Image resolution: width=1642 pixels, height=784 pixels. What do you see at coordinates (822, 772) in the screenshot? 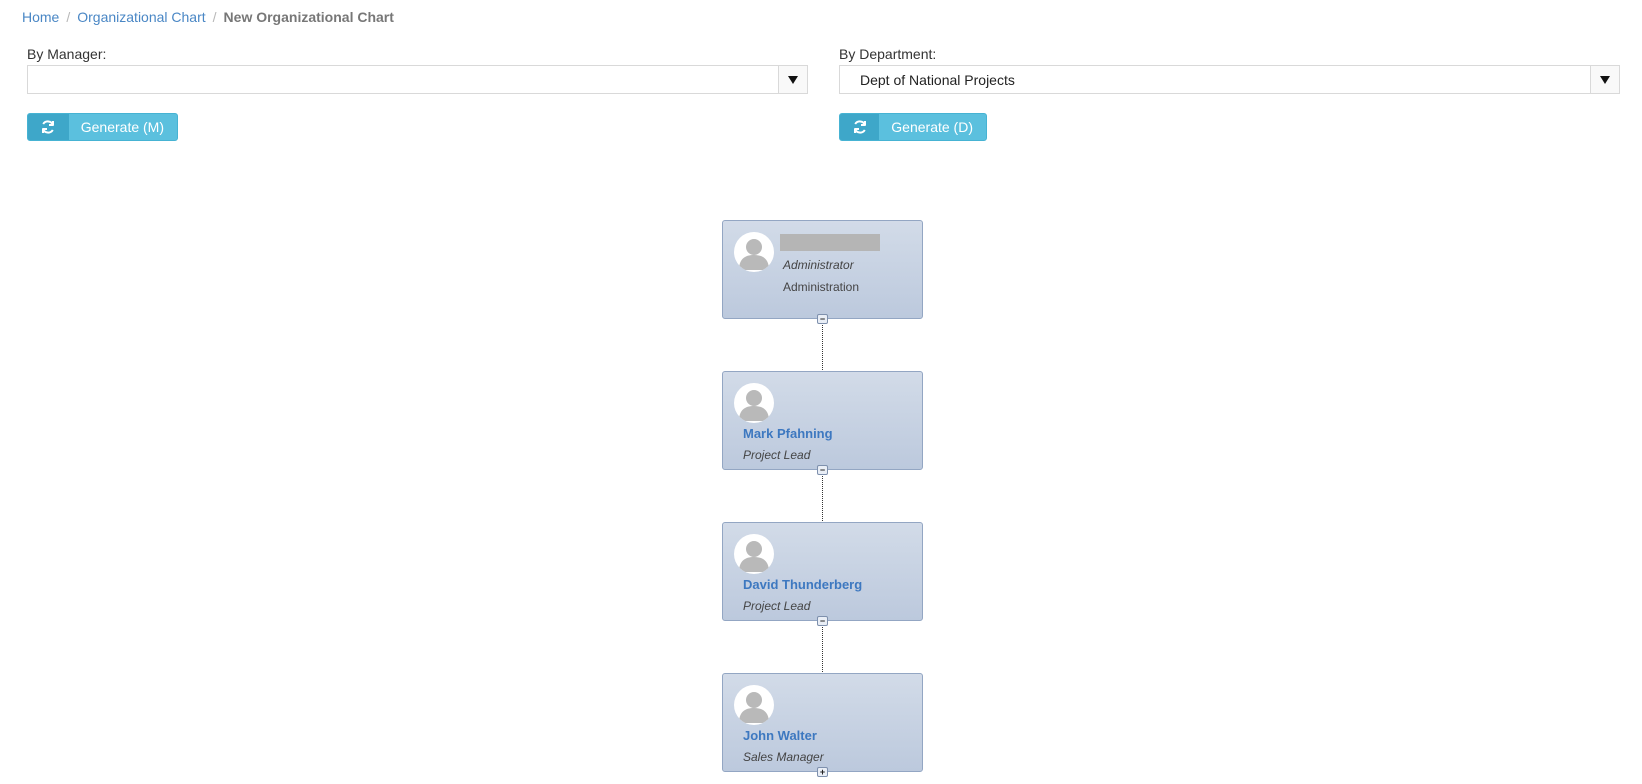
I see `expand-toggle: +` at bounding box center [822, 772].